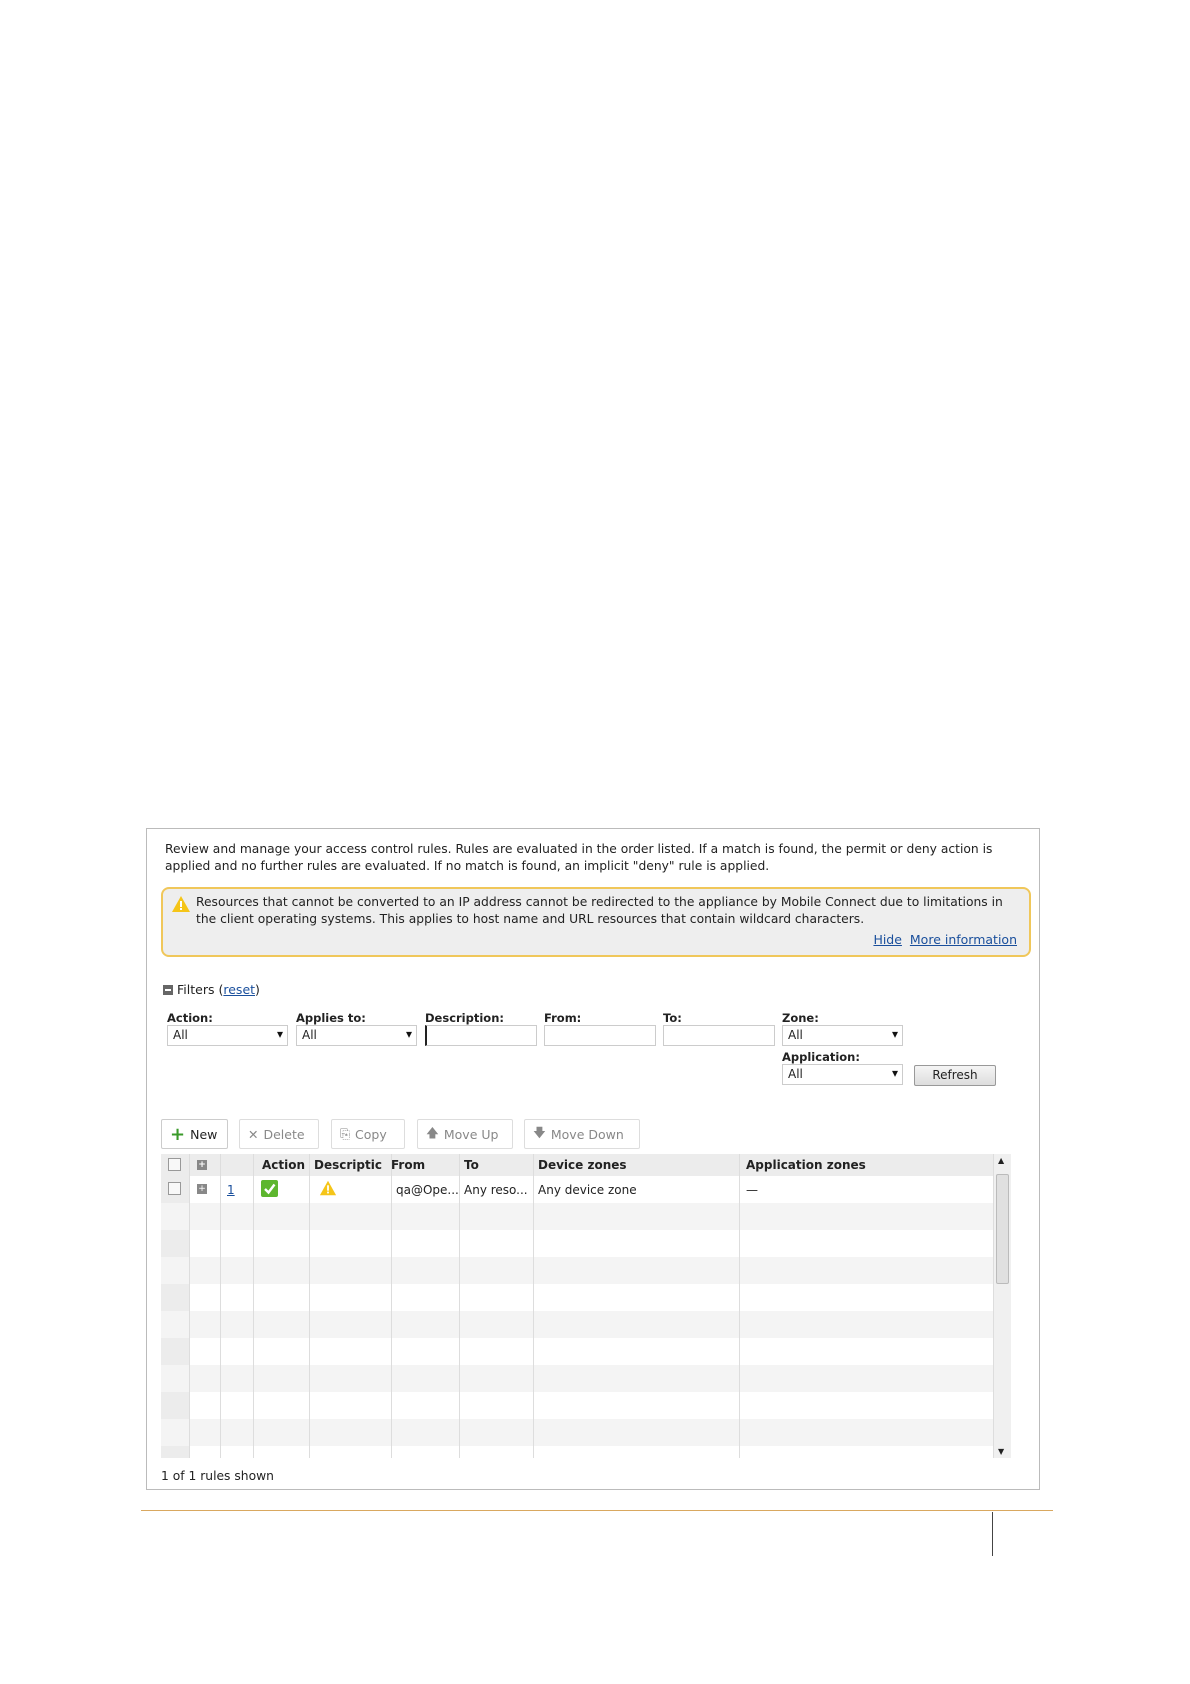  I want to click on from-label: From:, so click(563, 1018).